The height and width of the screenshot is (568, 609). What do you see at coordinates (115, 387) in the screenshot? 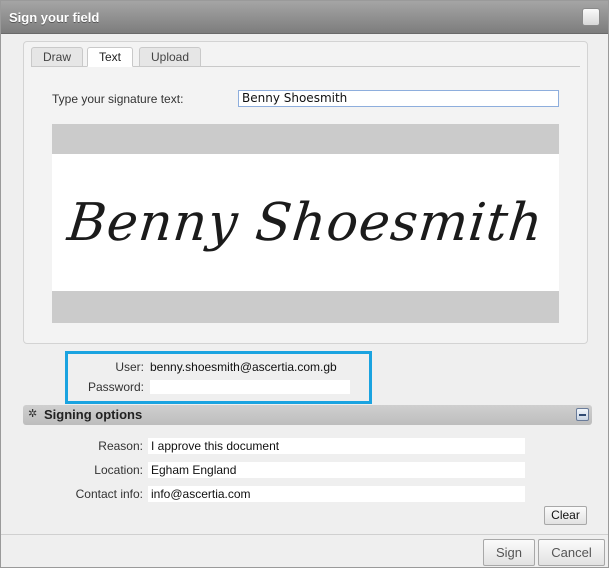
I see `password-label: Password:` at bounding box center [115, 387].